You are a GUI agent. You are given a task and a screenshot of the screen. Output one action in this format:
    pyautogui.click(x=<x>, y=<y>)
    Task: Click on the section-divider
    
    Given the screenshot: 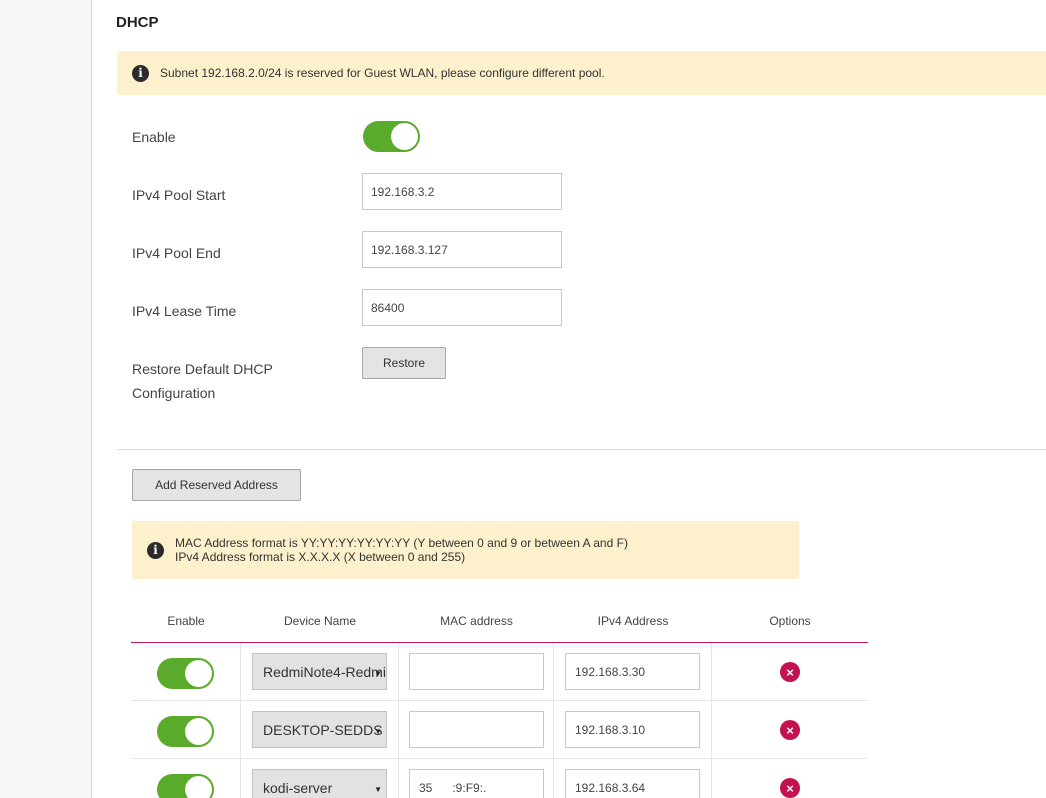 What is the action you would take?
    pyautogui.click(x=581, y=449)
    